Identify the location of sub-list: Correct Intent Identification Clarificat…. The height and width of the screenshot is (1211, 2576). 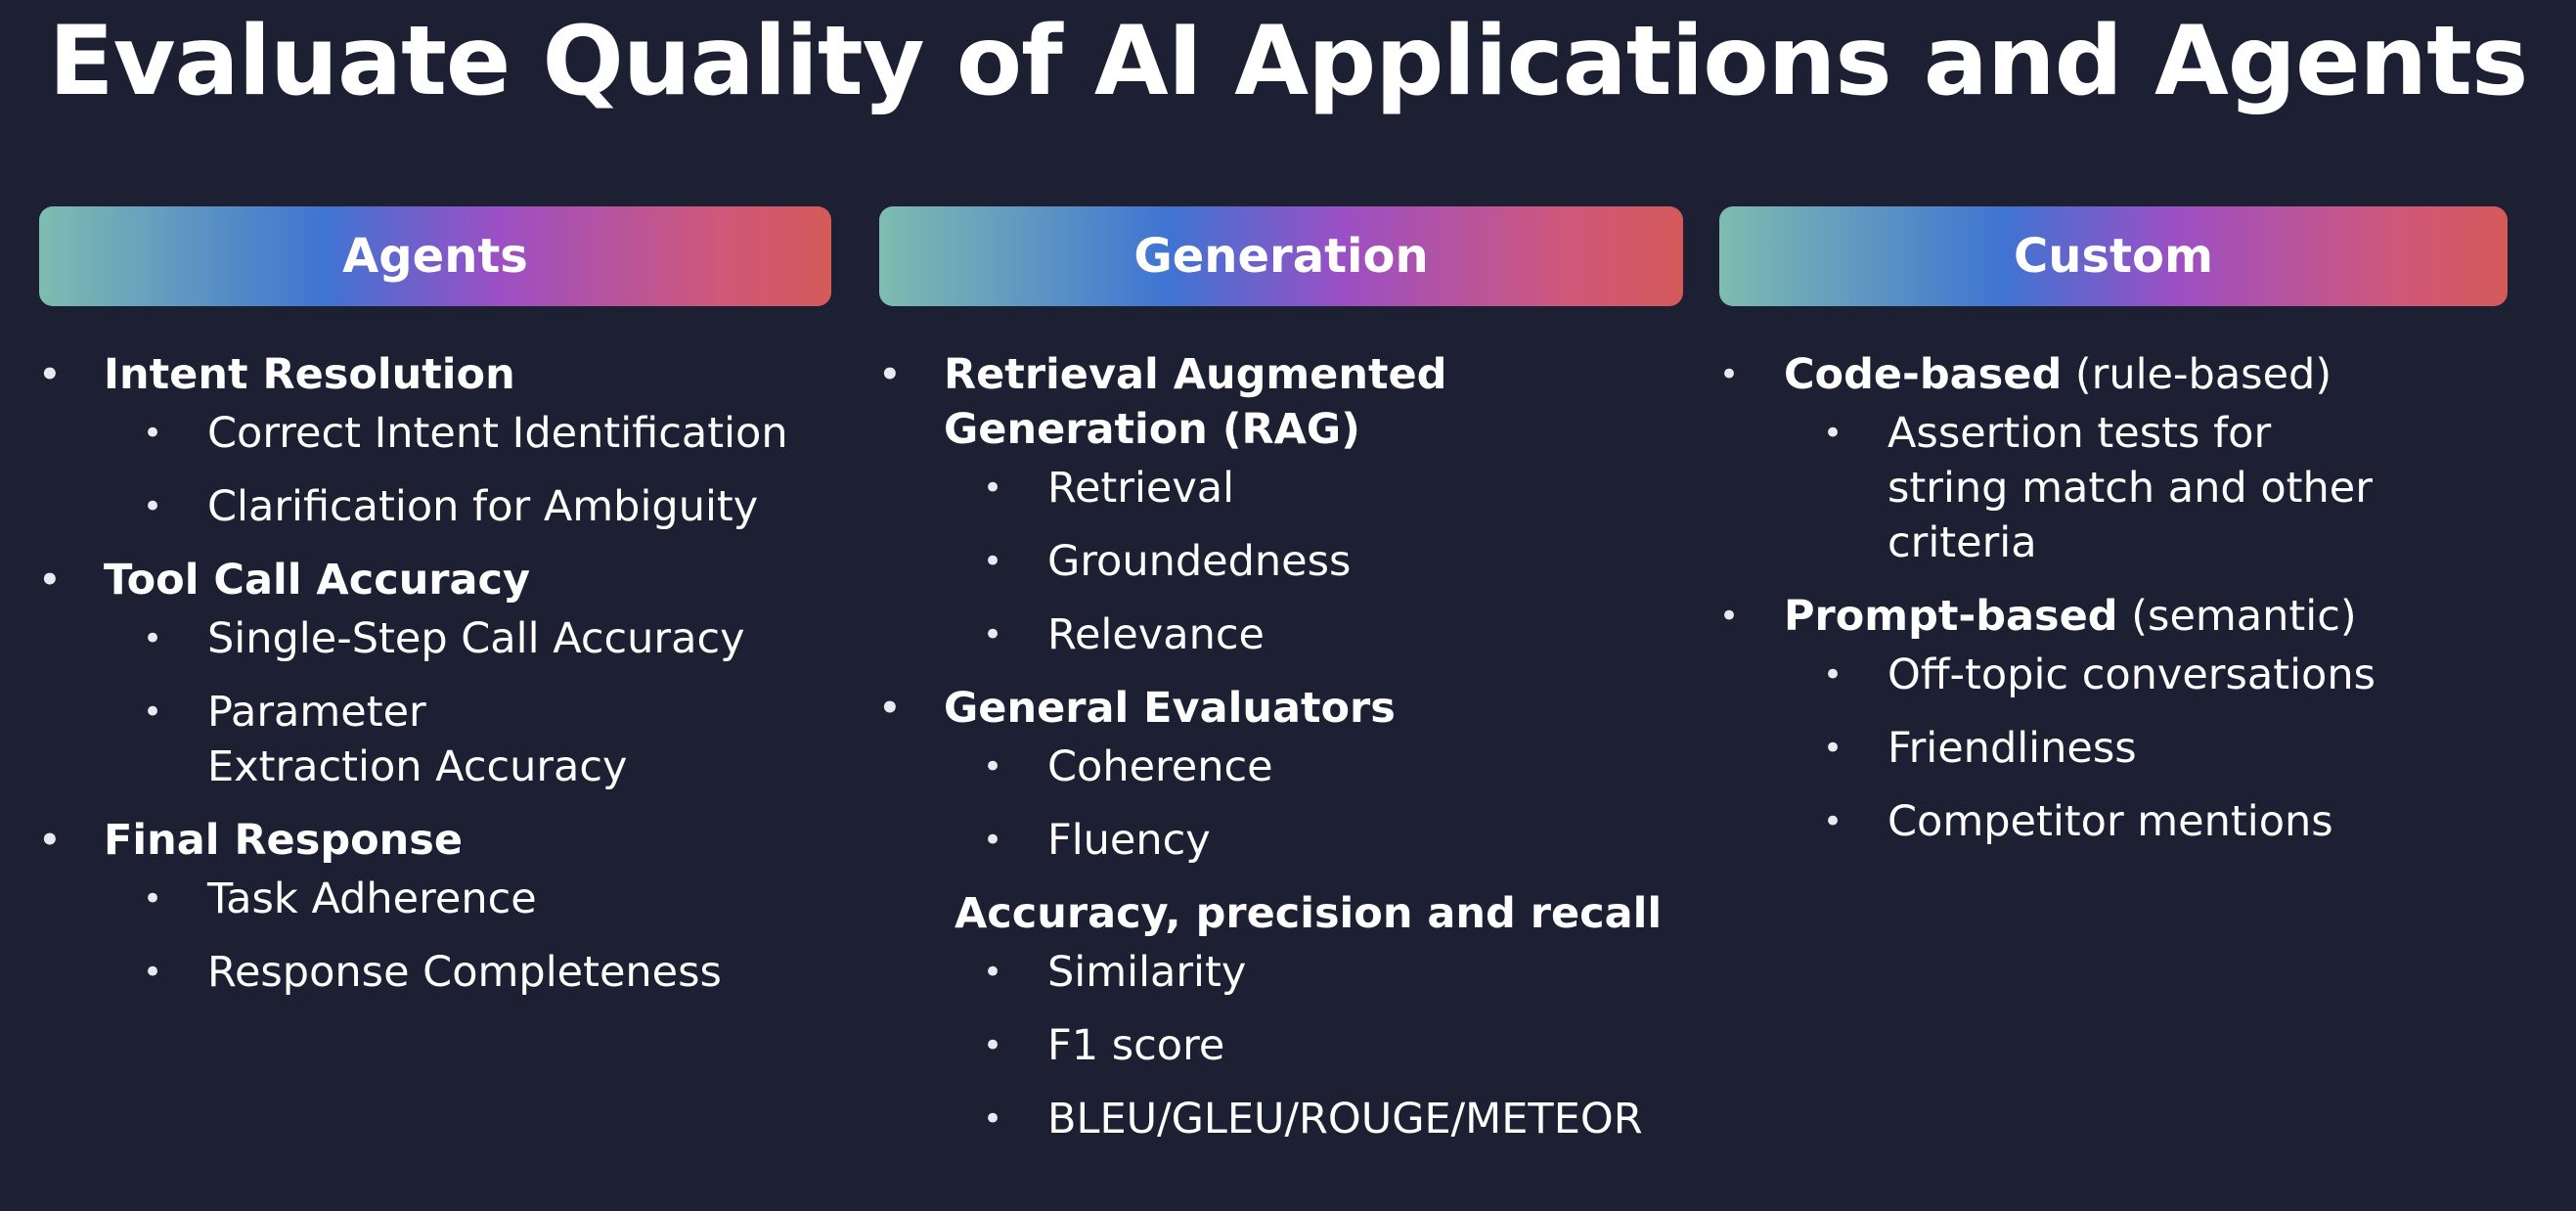
(435, 470).